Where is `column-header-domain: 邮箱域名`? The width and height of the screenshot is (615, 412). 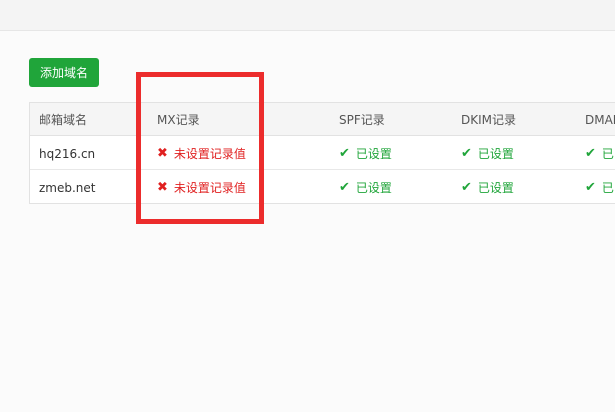 column-header-domain: 邮箱域名 is located at coordinates (63, 120).